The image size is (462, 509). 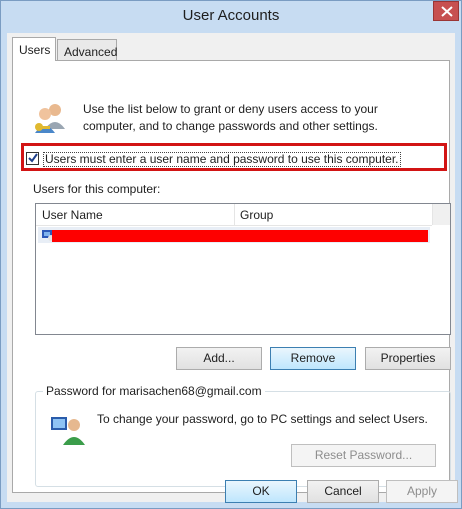 I want to click on window-title: User Accounts, so click(x=231, y=15).